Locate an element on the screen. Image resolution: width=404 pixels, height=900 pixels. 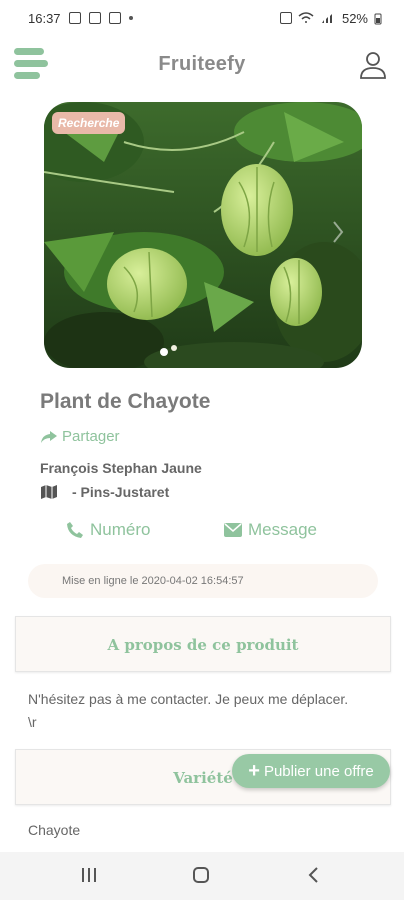
alarm-icon is located at coordinates (285, 18).